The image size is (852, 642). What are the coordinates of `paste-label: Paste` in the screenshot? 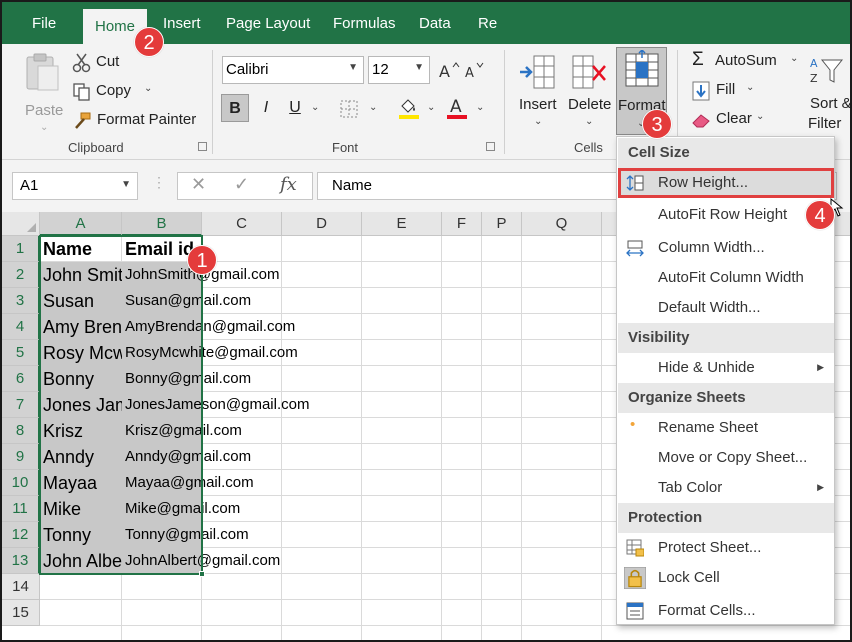 It's located at (44, 110).